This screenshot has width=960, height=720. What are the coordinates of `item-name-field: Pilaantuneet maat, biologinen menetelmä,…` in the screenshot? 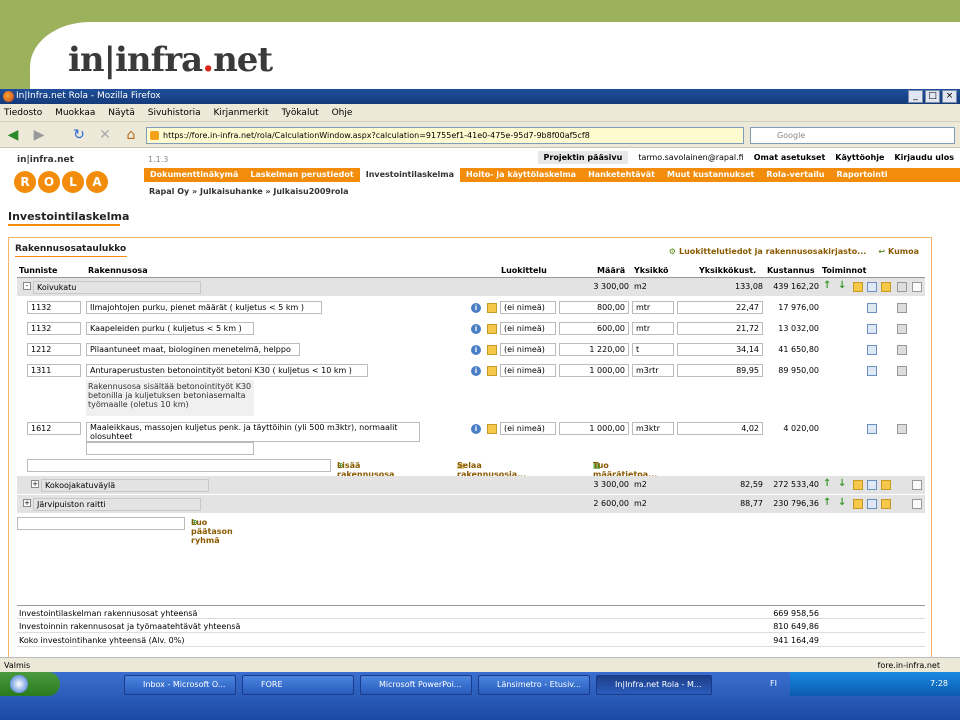 It's located at (193, 349).